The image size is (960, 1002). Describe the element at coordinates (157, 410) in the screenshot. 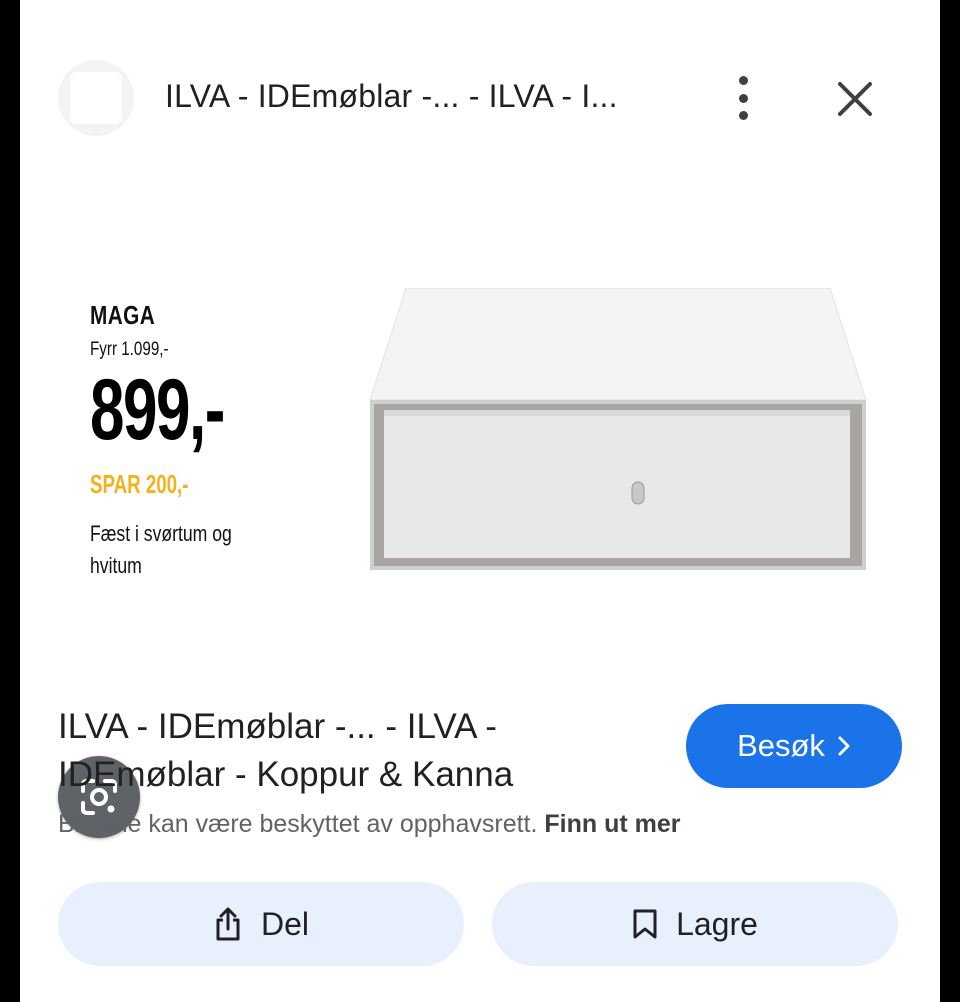

I see `ad-price: 899,-` at that location.